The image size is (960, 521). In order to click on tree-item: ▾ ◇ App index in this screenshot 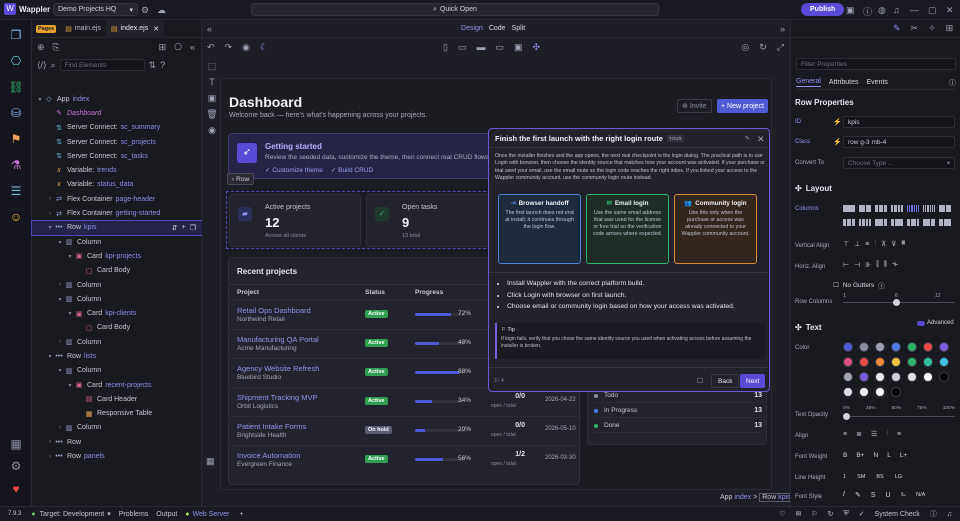, I will do `click(117, 99)`.